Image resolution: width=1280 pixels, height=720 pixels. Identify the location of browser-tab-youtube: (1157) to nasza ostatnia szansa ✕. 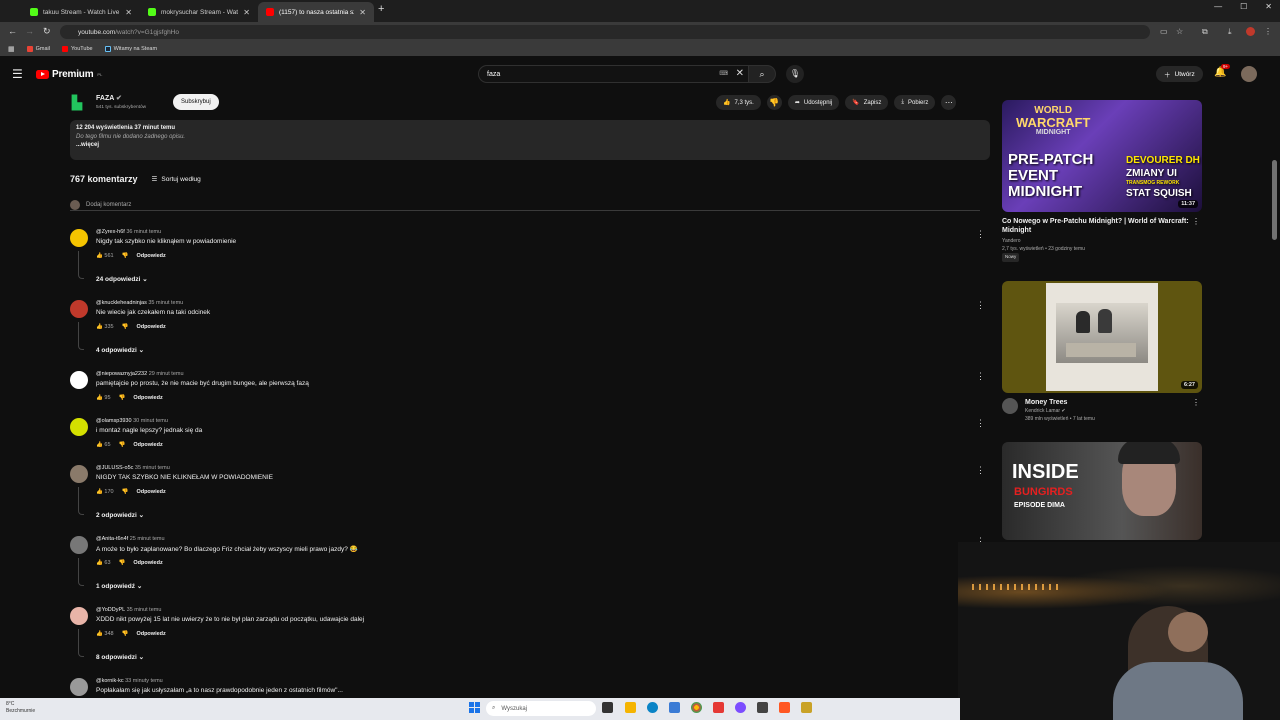
(316, 12).